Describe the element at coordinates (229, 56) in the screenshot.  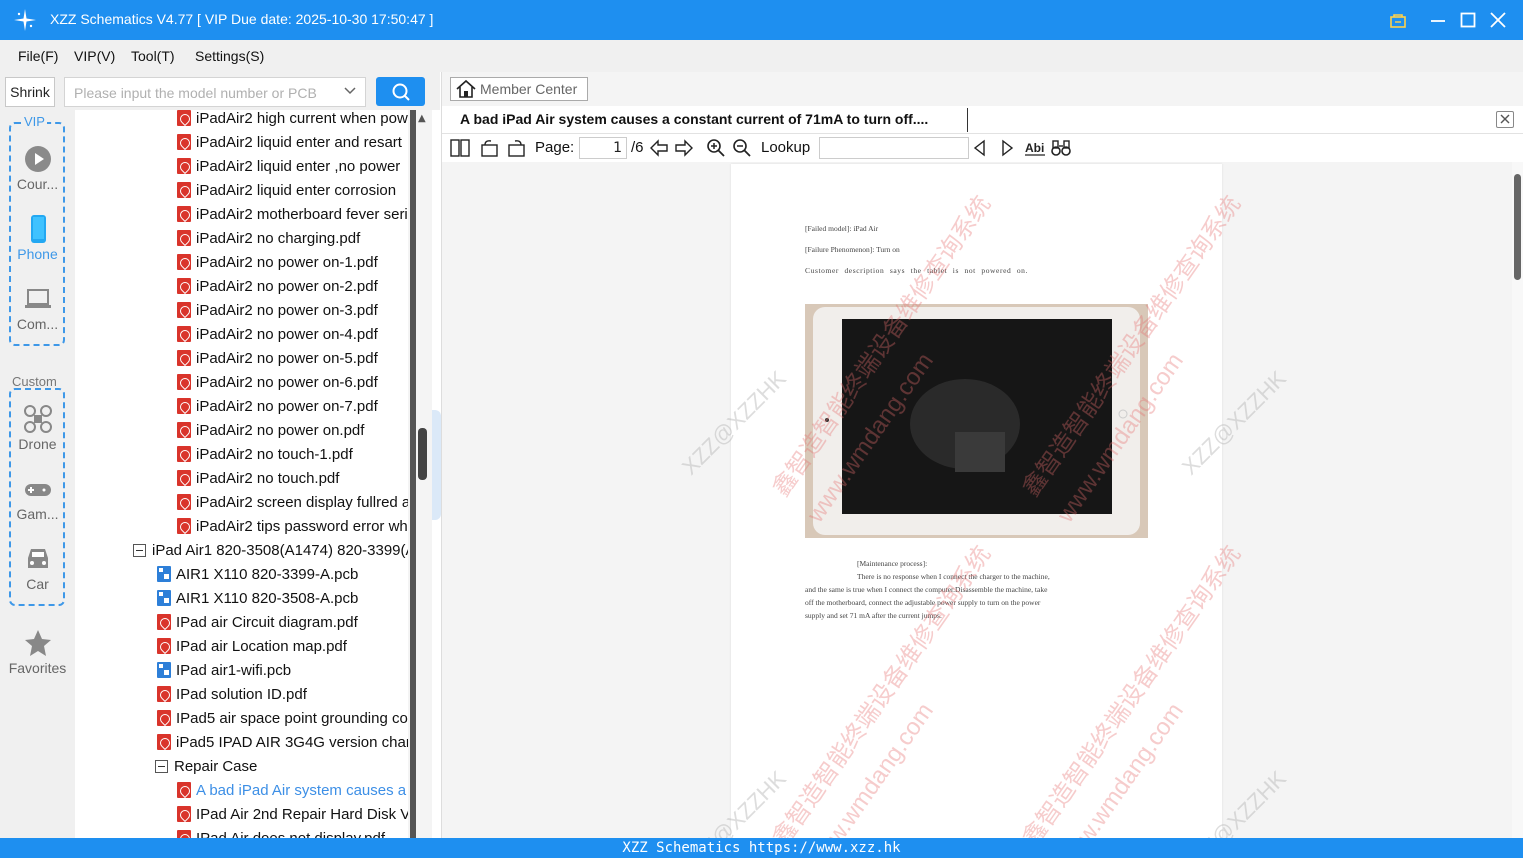
I see `menu-settings: Settings(S)` at that location.